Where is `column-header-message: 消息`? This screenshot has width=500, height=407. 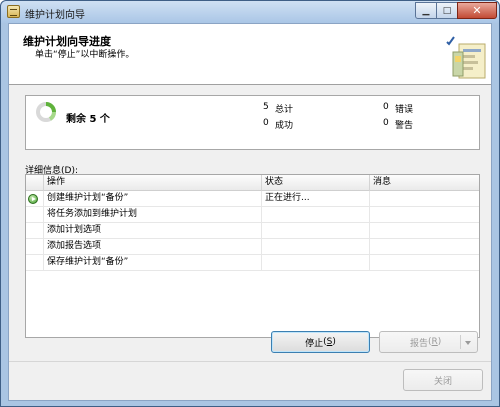
column-header-message: 消息 is located at coordinates (424, 183).